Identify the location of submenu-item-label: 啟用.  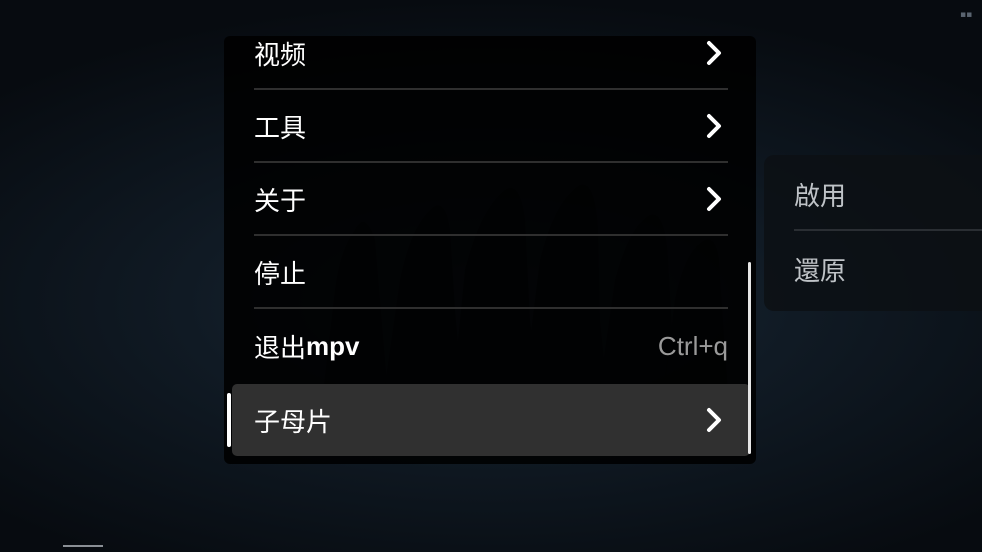
(820, 196).